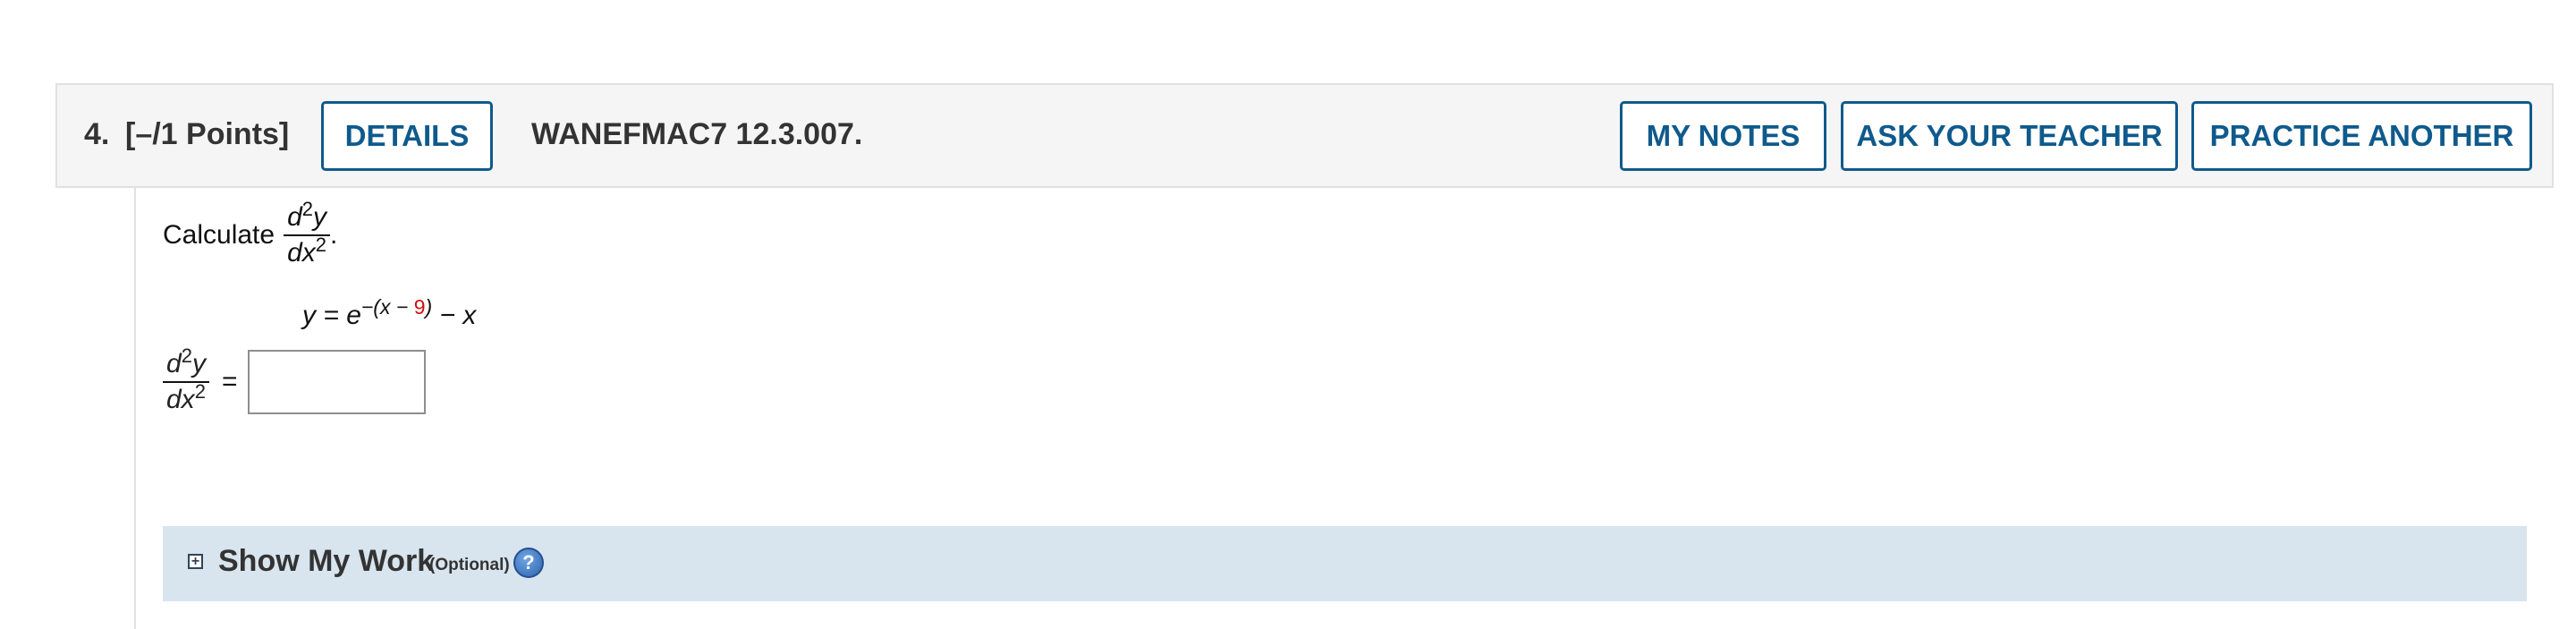 The width and height of the screenshot is (2576, 629). I want to click on show-my-work-title: Show My Work, so click(326, 562).